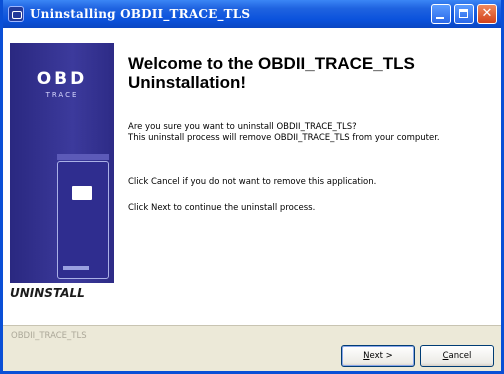 The width and height of the screenshot is (504, 374). Describe the element at coordinates (441, 14) in the screenshot. I see `minimize-button` at that location.